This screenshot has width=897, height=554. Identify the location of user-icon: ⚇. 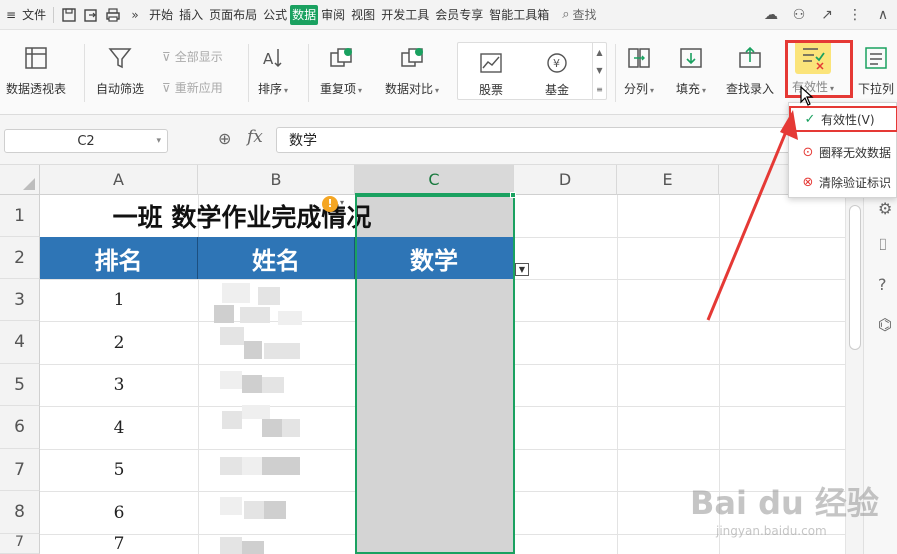
(799, 15).